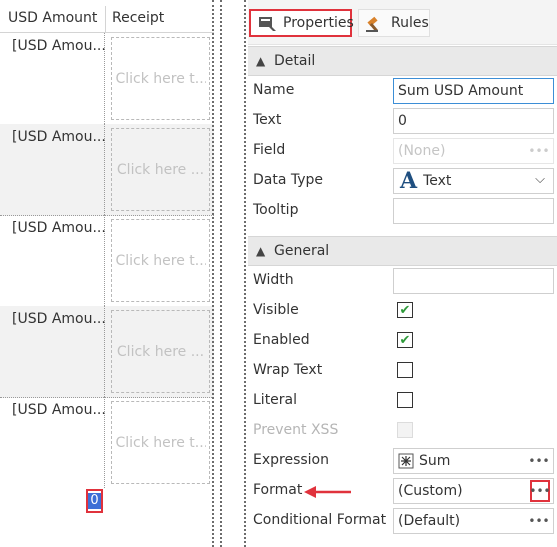  What do you see at coordinates (273, 280) in the screenshot?
I see `prop-label-width: Width` at bounding box center [273, 280].